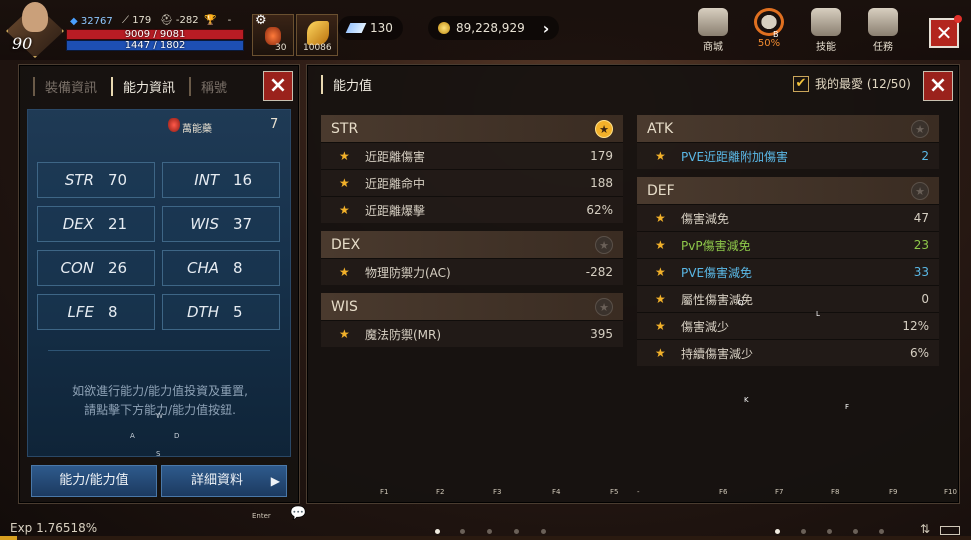 The image size is (971, 540). What do you see at coordinates (788, 244) in the screenshot?
I see `stat-row: ★ PvP傷害減免 23` at bounding box center [788, 244].